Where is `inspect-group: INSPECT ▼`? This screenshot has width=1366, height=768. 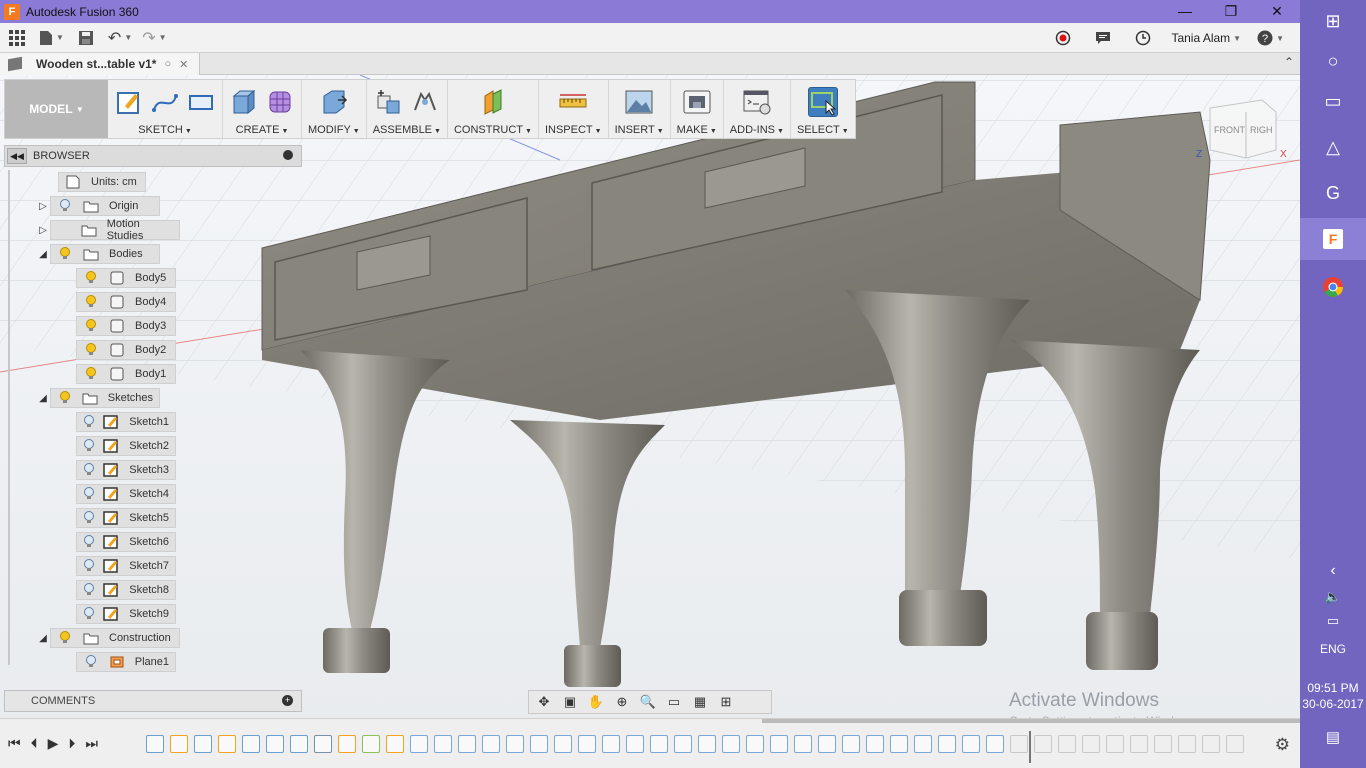
inspect-group: INSPECT ▼ is located at coordinates (574, 109).